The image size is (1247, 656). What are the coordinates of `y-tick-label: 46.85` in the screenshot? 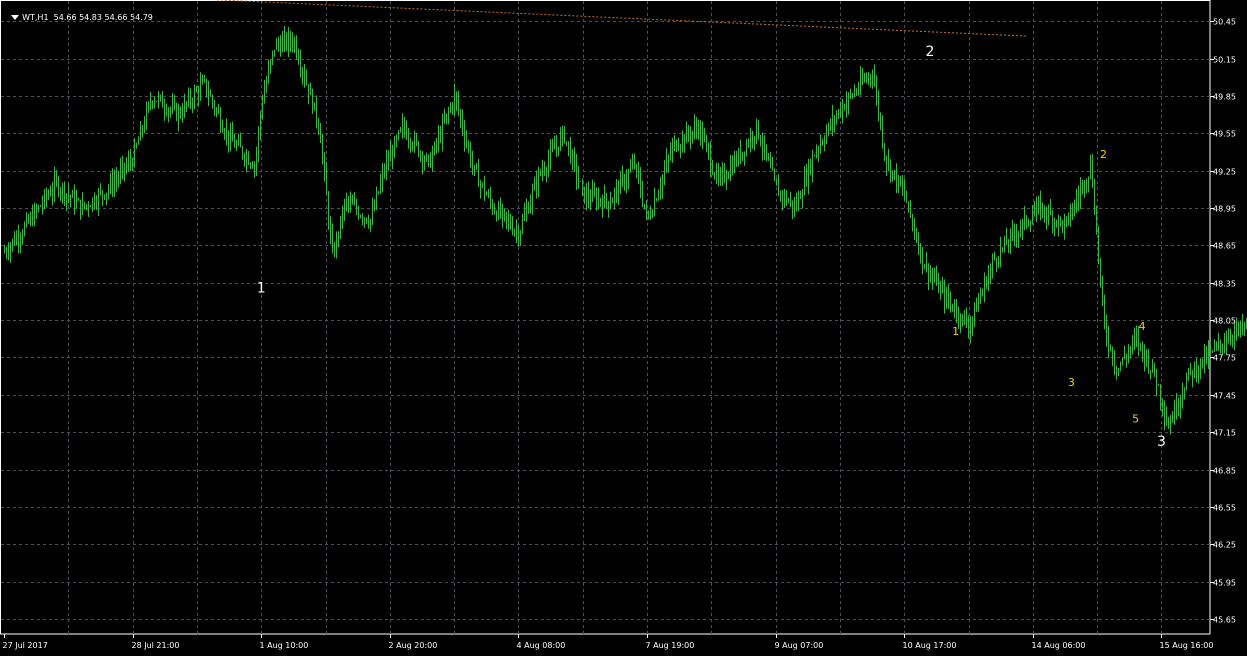 It's located at (1224, 471).